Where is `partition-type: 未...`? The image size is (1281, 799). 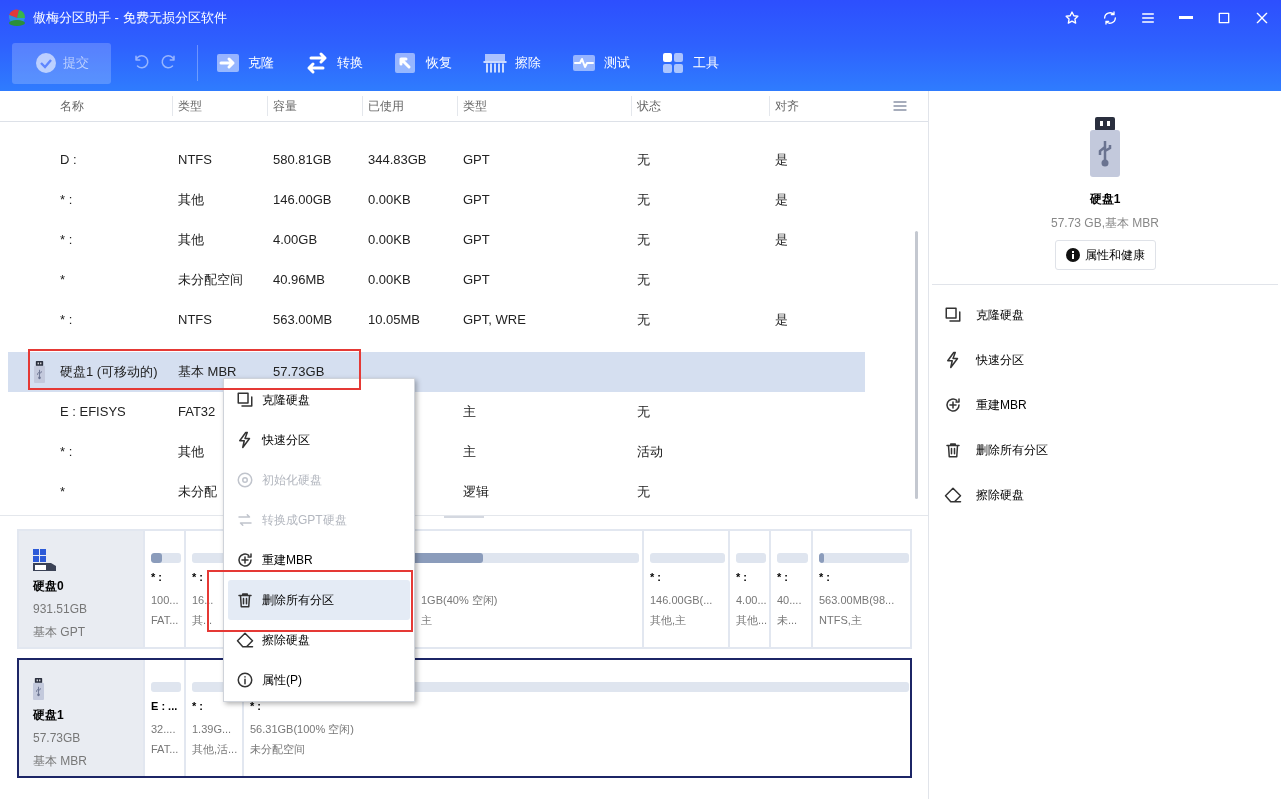
partition-type: 未... is located at coordinates (787, 620).